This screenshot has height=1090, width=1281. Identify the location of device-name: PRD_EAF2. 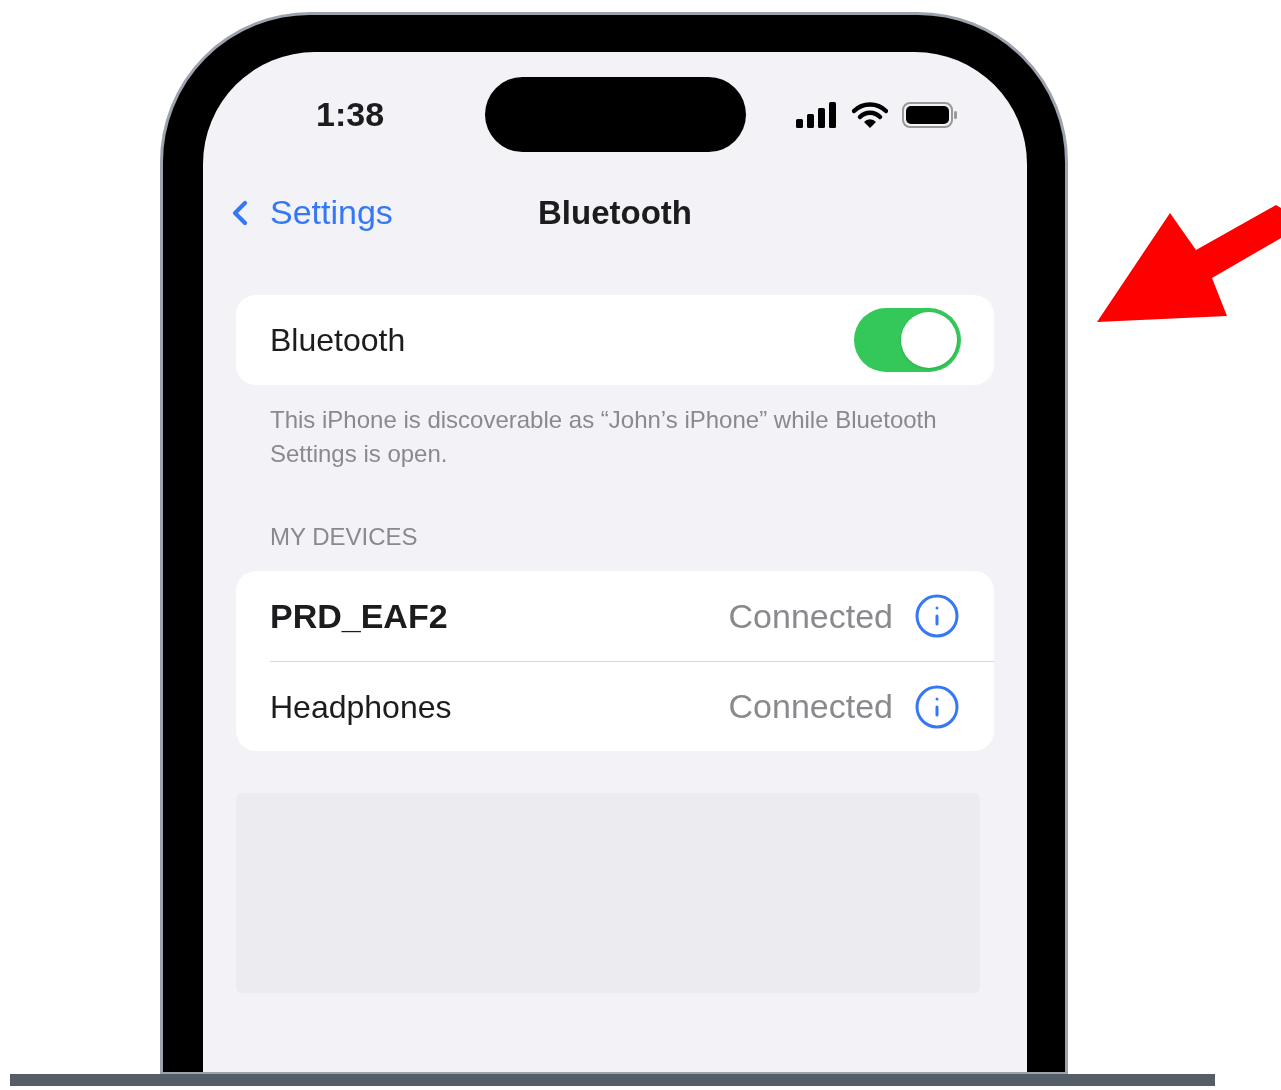
(359, 616).